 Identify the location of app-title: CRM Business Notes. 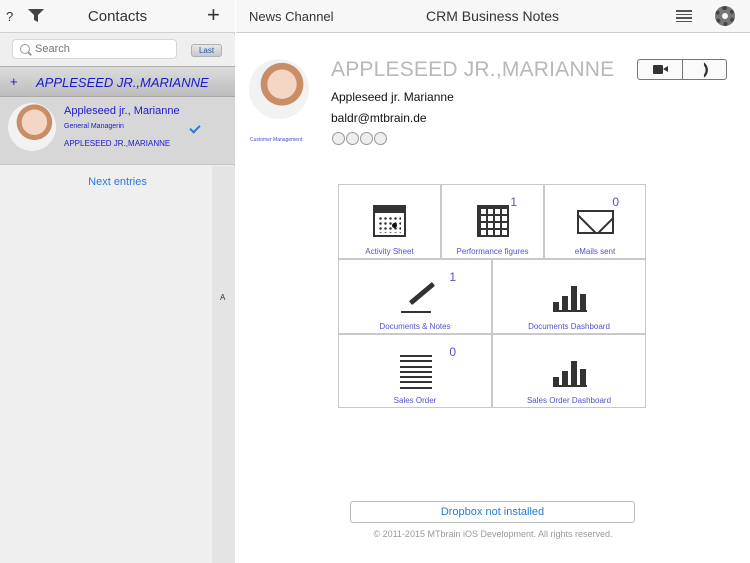
(493, 16).